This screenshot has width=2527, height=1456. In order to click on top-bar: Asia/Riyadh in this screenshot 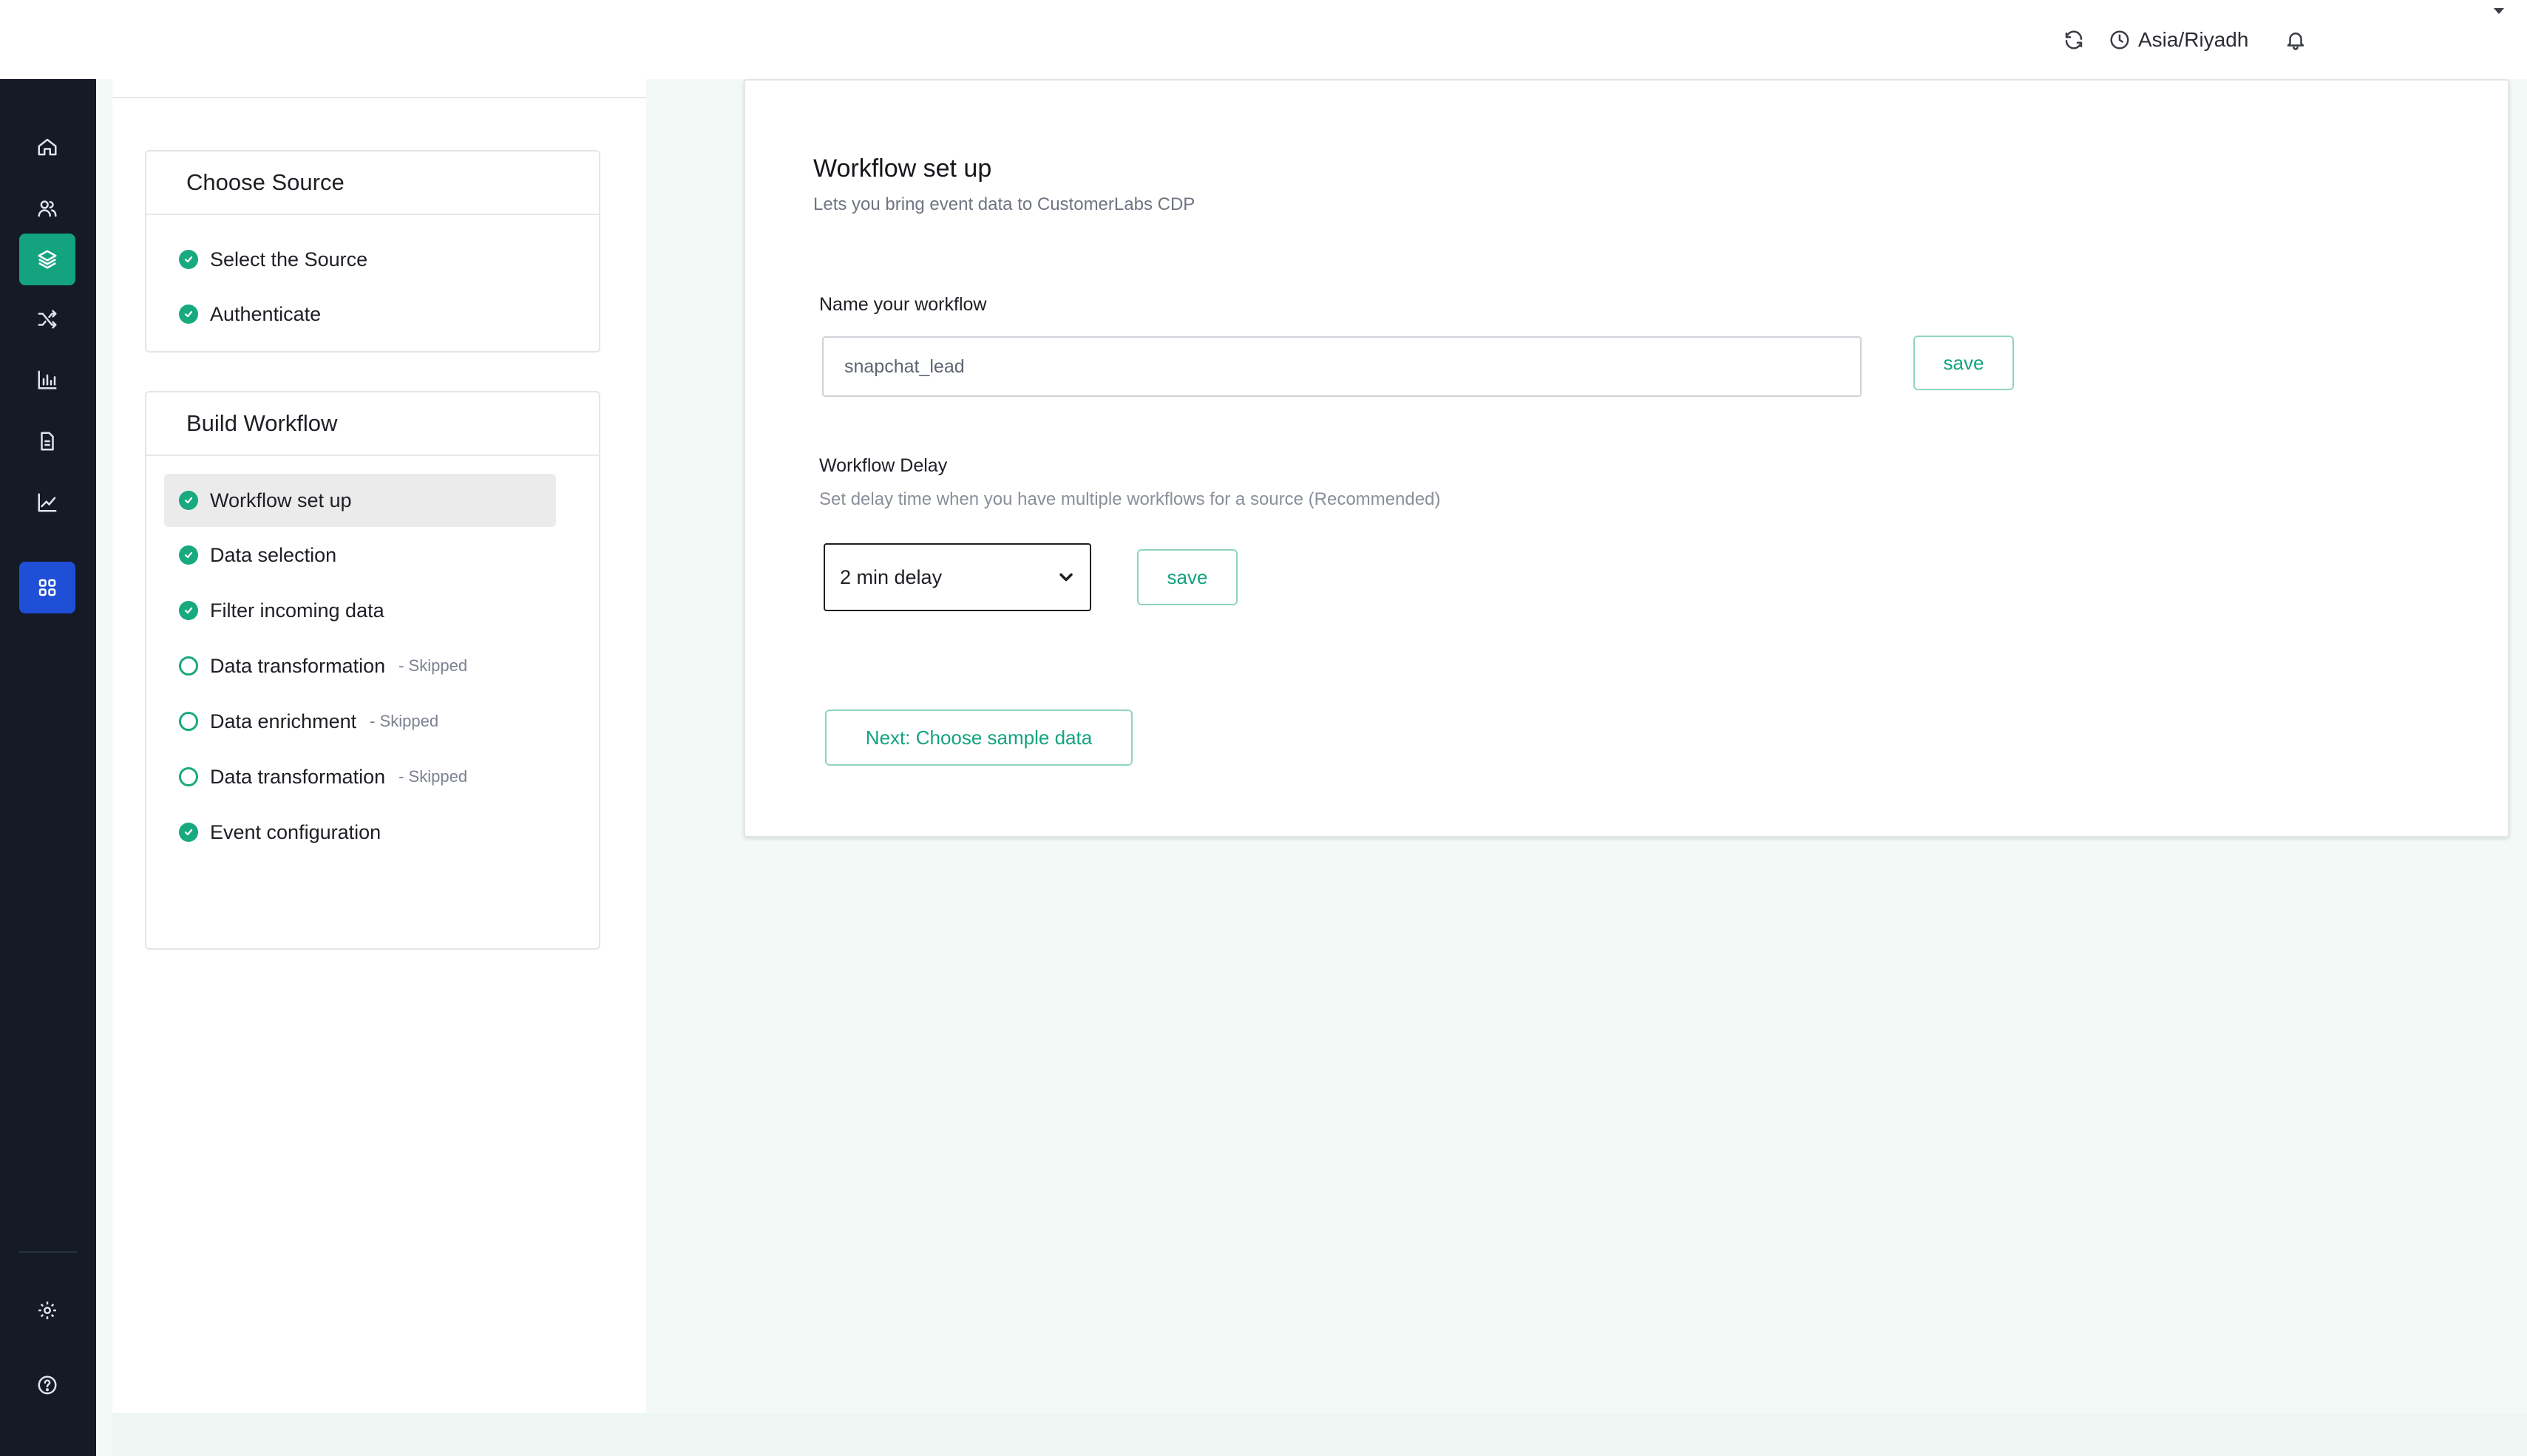, I will do `click(1263, 39)`.